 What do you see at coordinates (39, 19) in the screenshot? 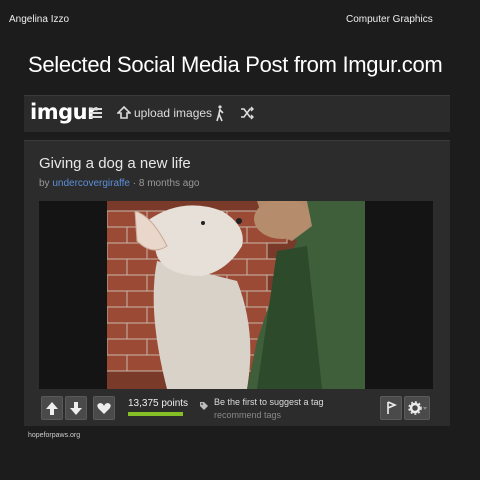
I see `author-name: Angelina Izzo` at bounding box center [39, 19].